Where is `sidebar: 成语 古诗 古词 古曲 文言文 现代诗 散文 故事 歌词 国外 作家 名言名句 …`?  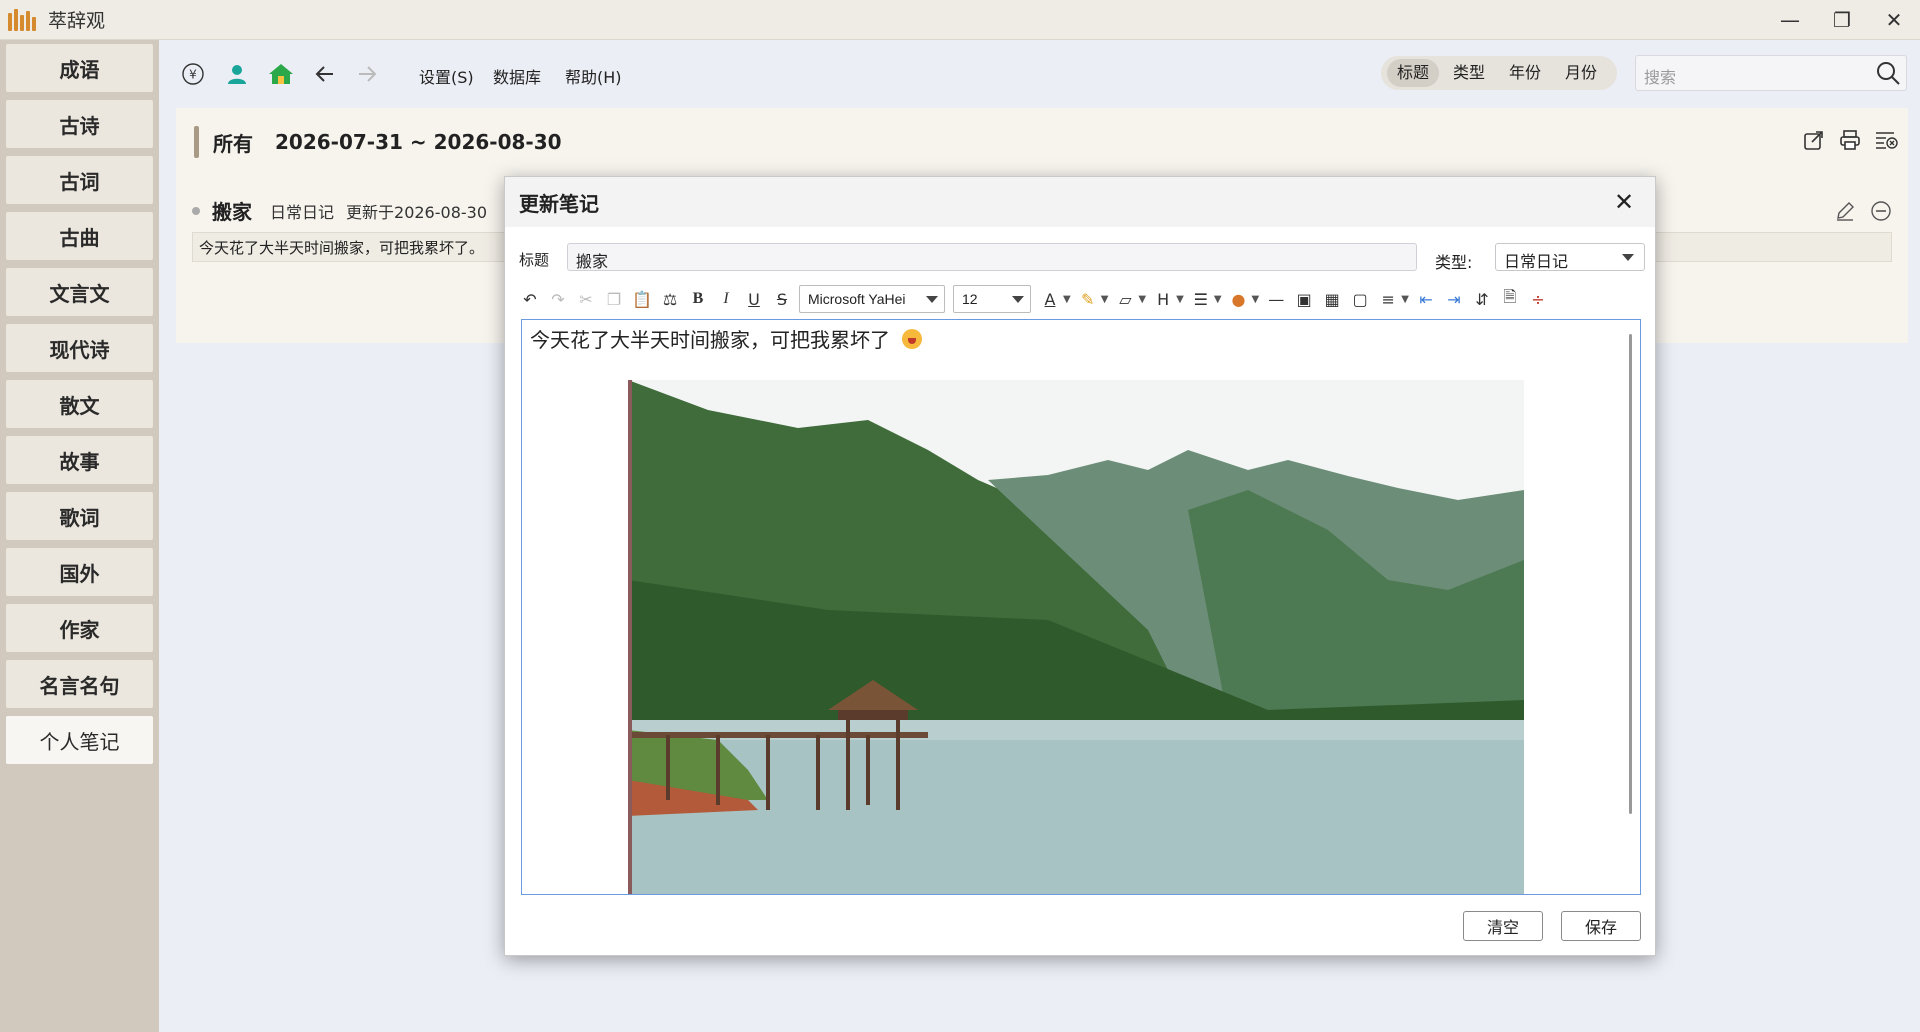 sidebar: 成语 古诗 古词 古曲 文言文 现代诗 散文 故事 歌词 国外 作家 名言名句 … is located at coordinates (79, 536).